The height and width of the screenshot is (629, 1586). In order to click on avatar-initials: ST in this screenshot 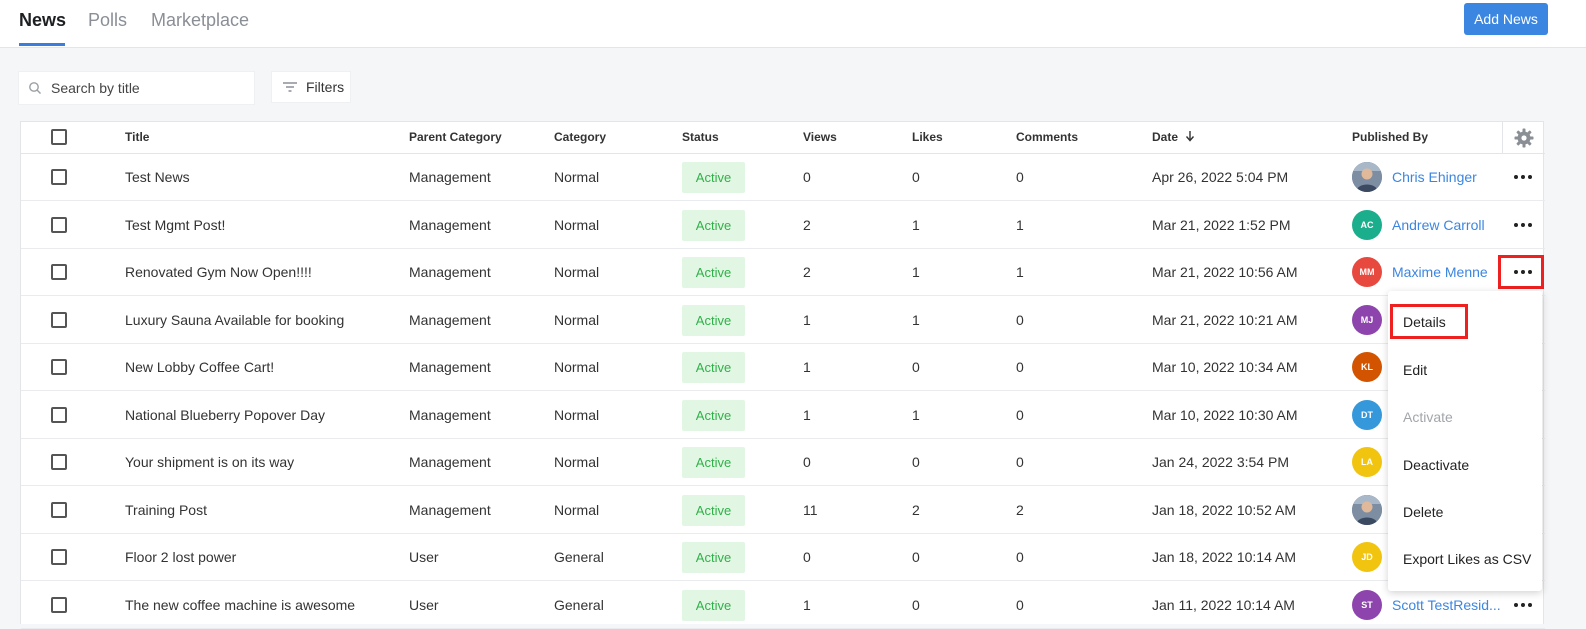, I will do `click(1367, 604)`.